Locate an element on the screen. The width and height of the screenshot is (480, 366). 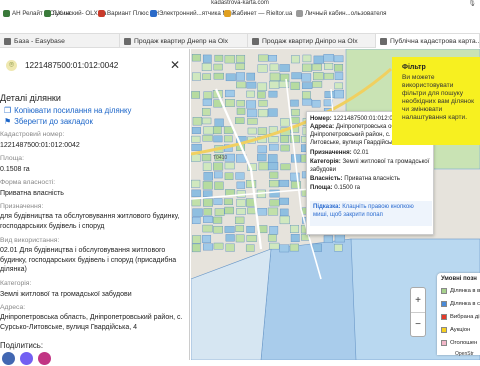
copy-link-button: ❐ Копіювати посилання на ділянку is located at coordinates (67, 110).